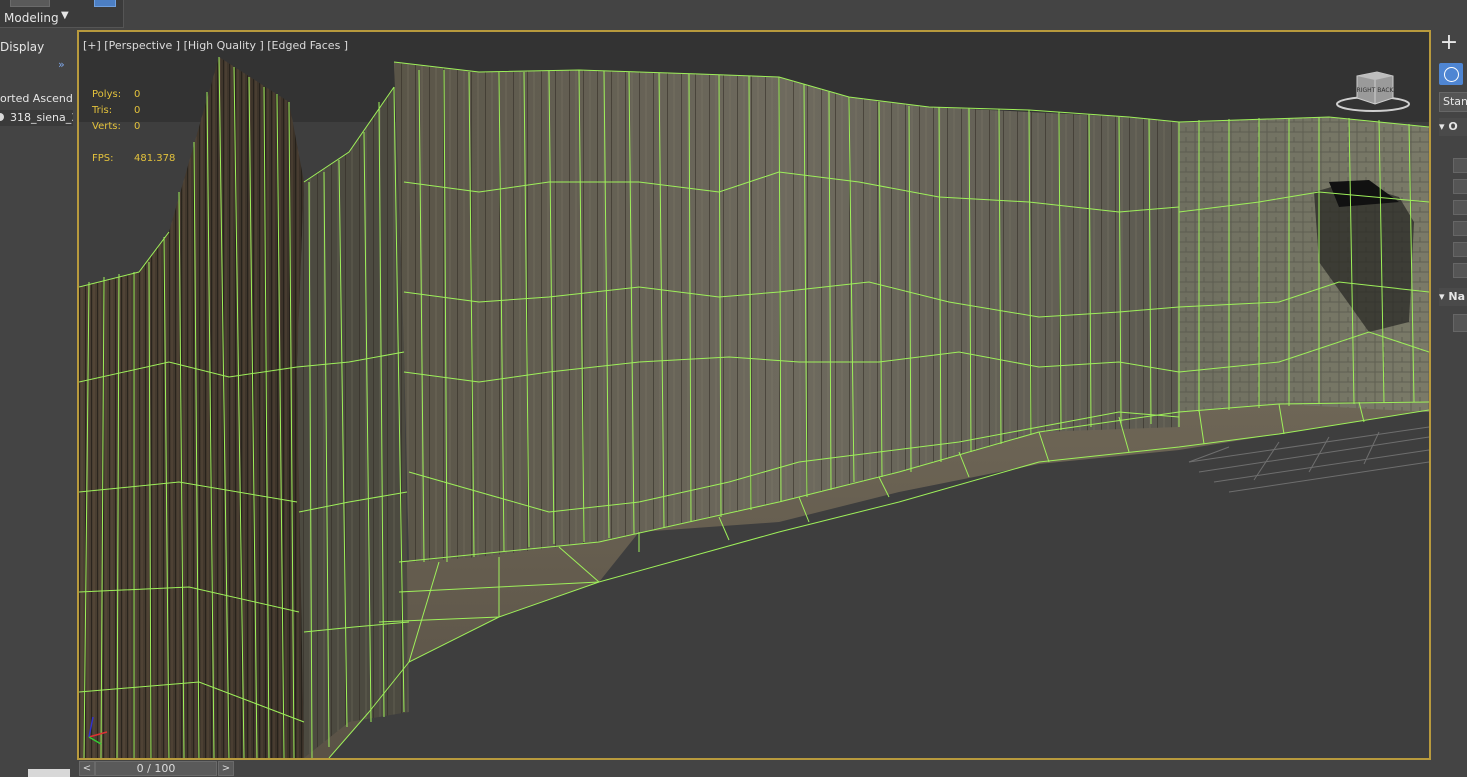  What do you see at coordinates (772, 768) in the screenshot?
I see `time-slider: < 0 / 100 >` at bounding box center [772, 768].